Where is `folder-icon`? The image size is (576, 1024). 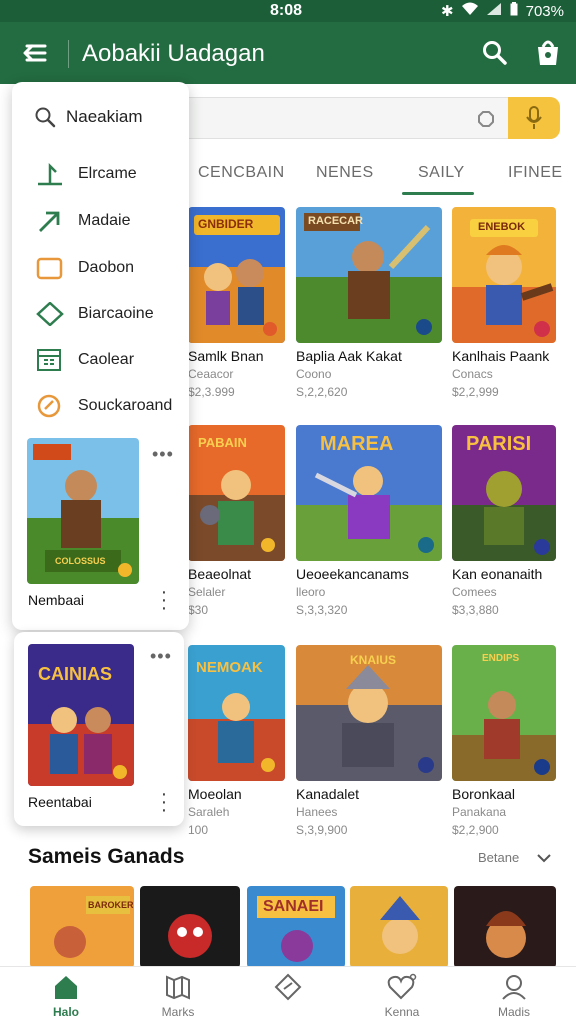 folder-icon is located at coordinates (49, 268).